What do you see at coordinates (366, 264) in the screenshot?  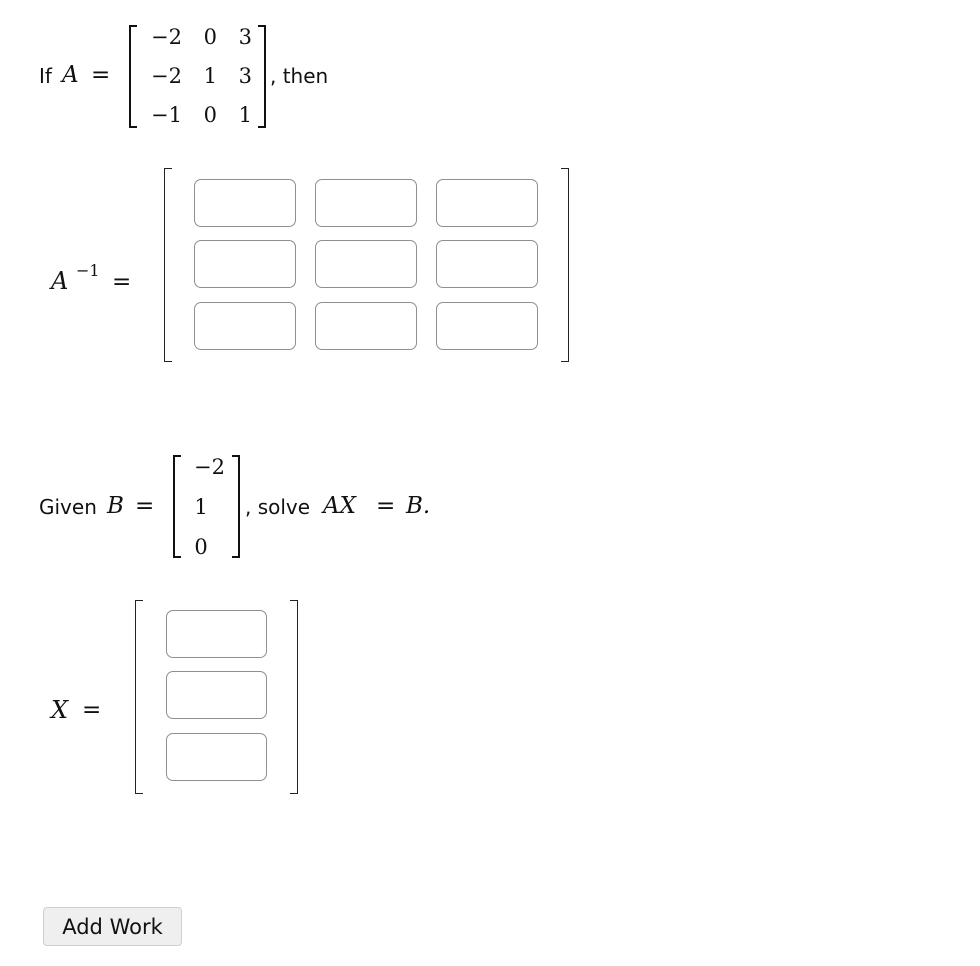 I see `inverse-input-r2c2` at bounding box center [366, 264].